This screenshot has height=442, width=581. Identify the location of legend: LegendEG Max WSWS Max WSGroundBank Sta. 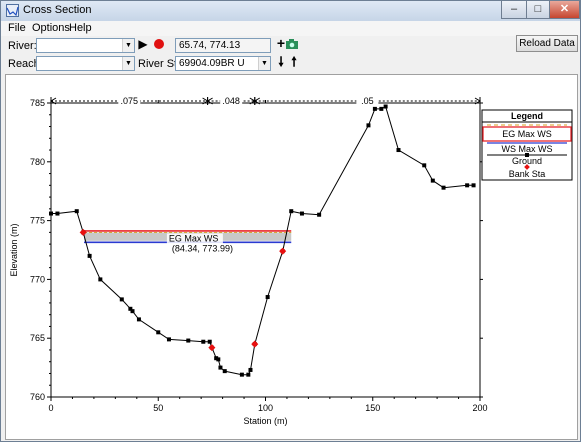
(527, 145).